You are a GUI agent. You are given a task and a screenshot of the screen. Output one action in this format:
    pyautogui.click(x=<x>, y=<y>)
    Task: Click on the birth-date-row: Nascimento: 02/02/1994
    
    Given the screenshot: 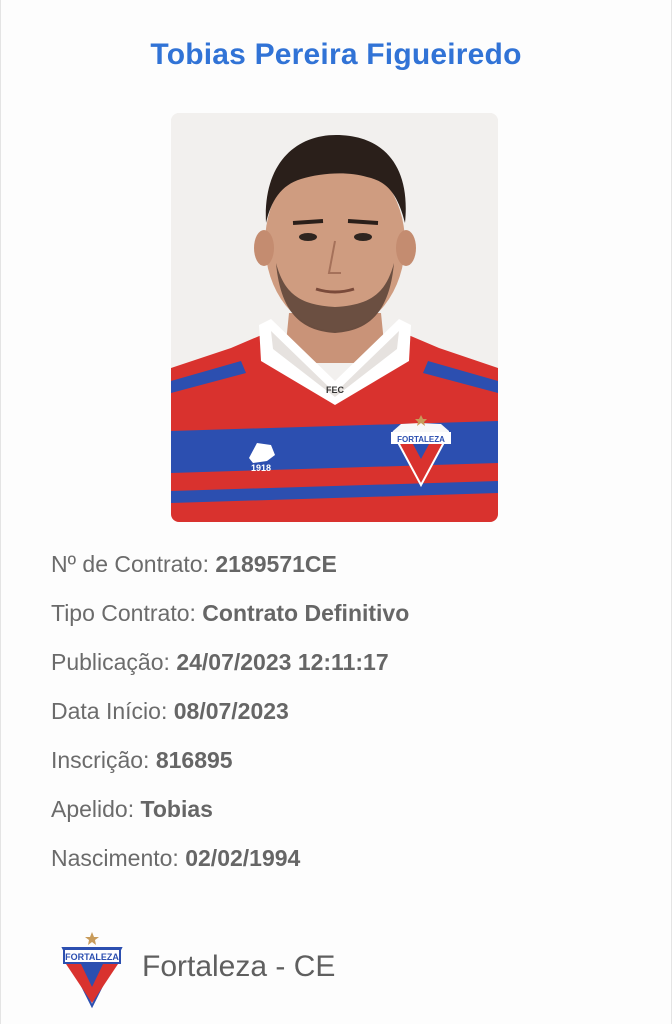 What is the action you would take?
    pyautogui.click(x=341, y=862)
    